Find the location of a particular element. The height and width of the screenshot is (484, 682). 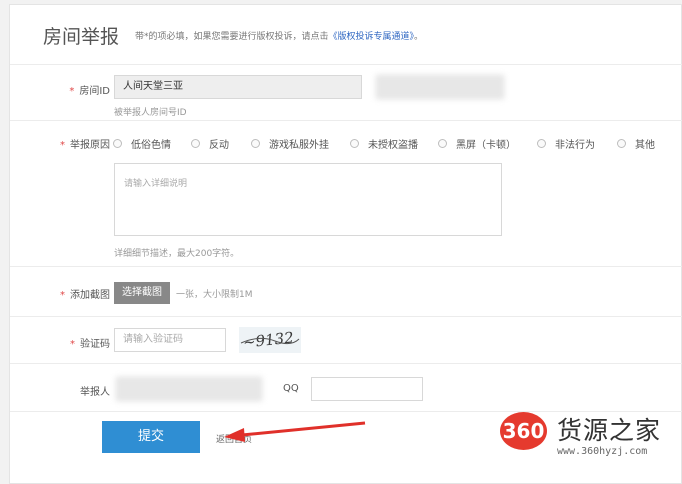

captcha-image: ~9132 is located at coordinates (270, 340).